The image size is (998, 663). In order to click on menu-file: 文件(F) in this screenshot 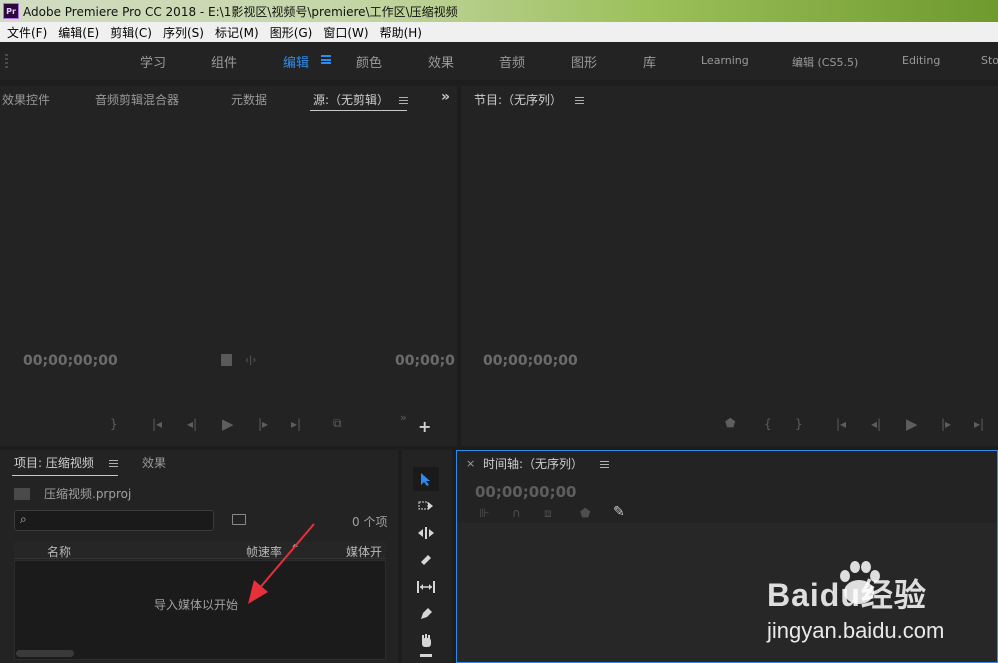, I will do `click(25, 32)`.